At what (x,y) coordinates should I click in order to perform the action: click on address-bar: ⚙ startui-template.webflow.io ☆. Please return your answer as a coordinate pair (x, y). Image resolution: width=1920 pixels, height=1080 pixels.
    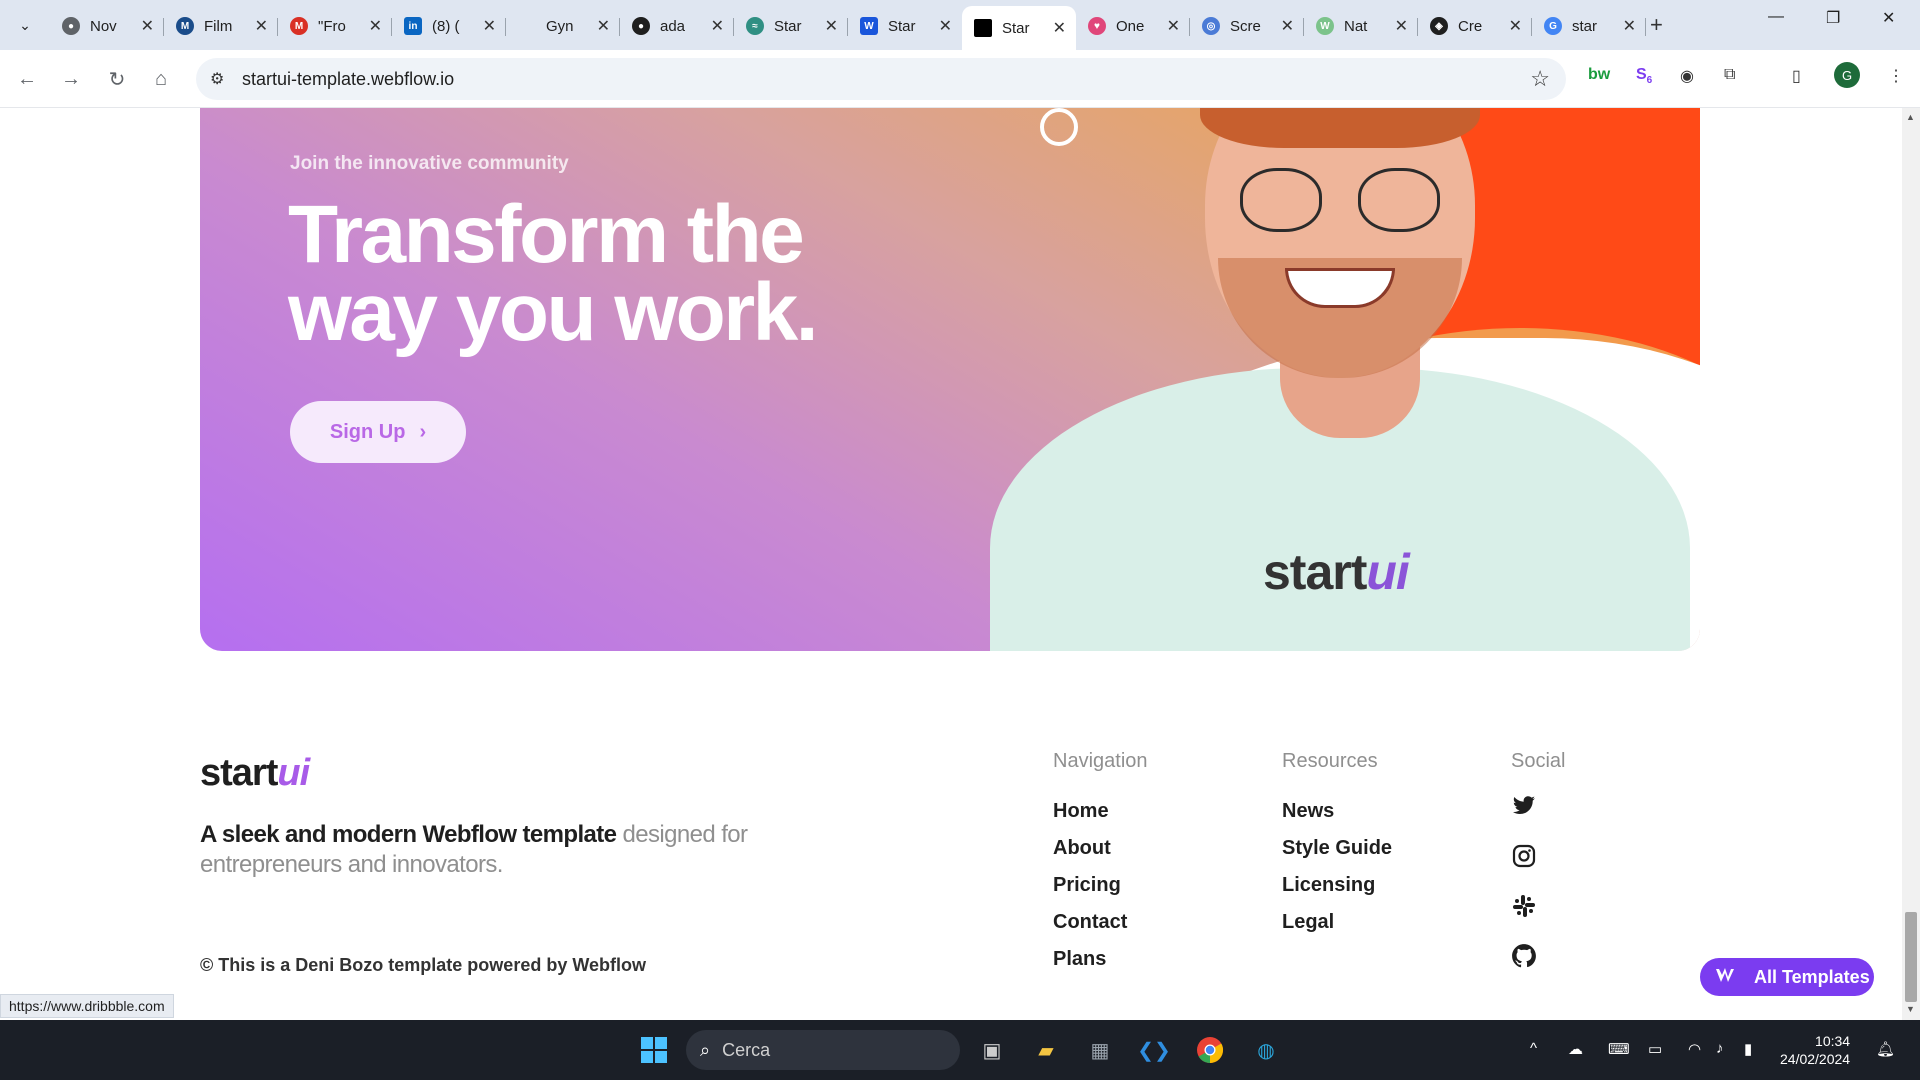
    Looking at the image, I should click on (881, 79).